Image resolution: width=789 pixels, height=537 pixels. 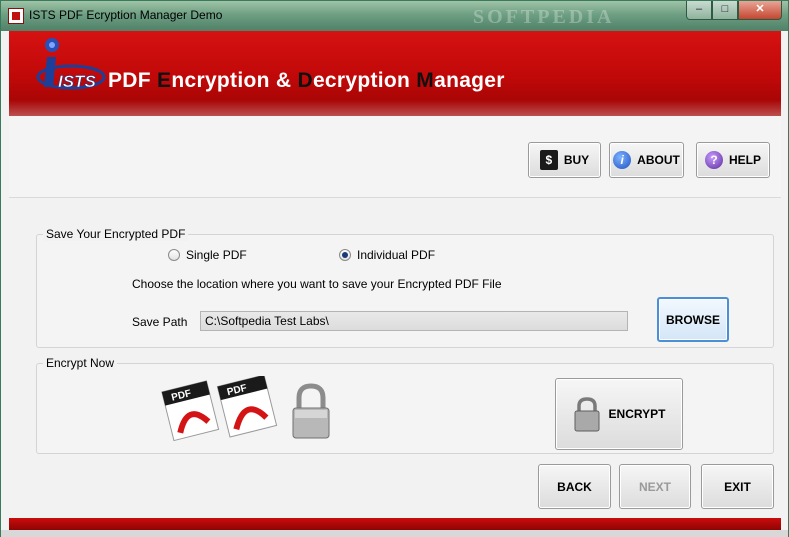 I want to click on toolbar: $ BUY i ABOUT ? HELP, so click(x=395, y=157).